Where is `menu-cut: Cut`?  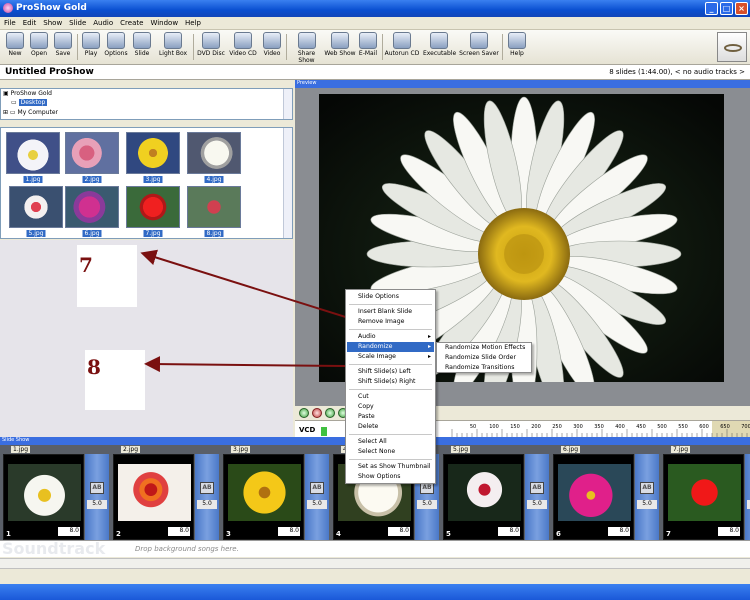 menu-cut: Cut is located at coordinates (390, 397).